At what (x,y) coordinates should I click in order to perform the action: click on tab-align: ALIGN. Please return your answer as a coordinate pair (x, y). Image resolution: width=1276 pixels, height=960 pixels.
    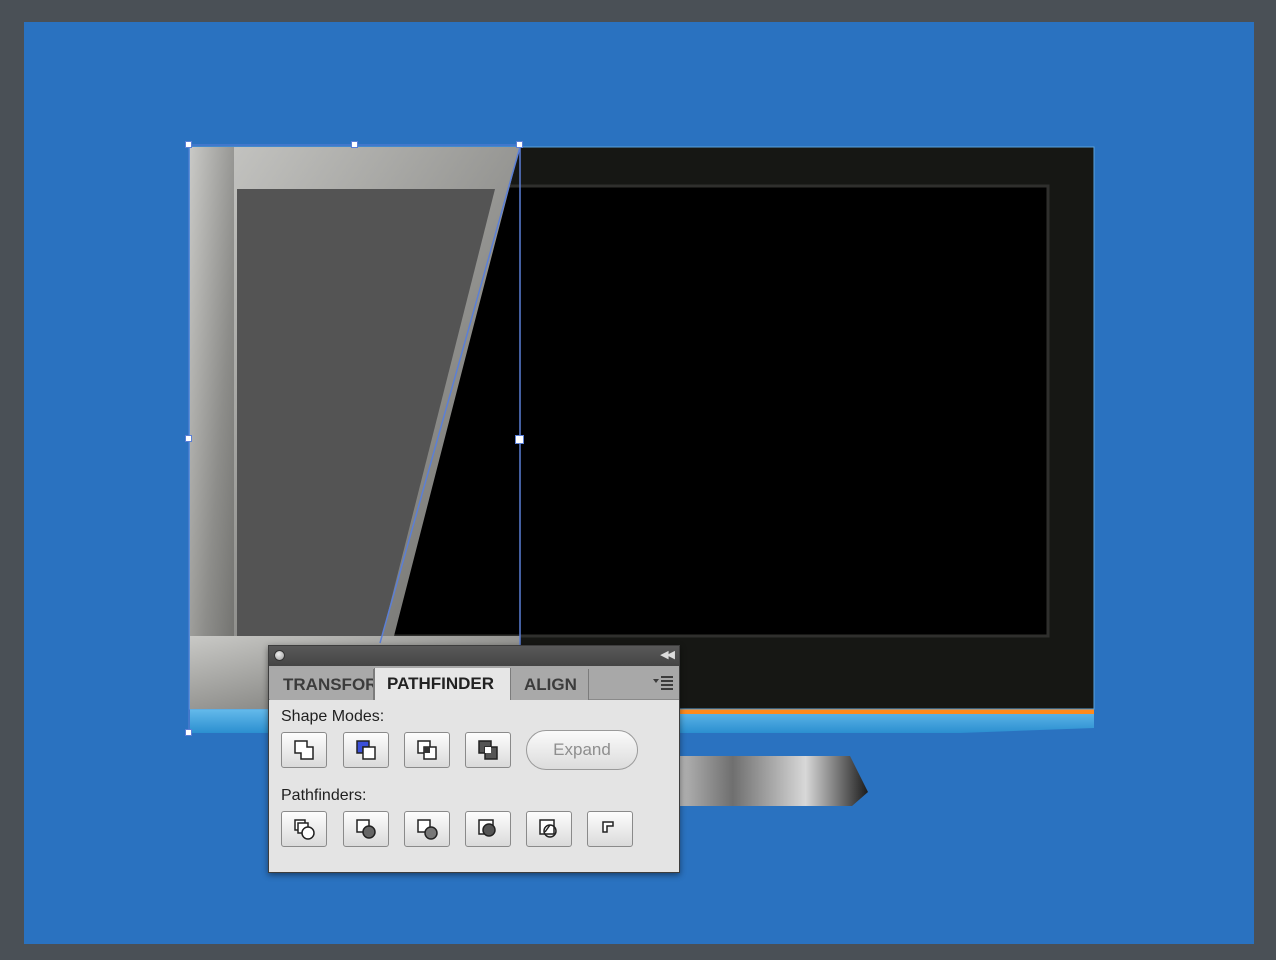
    Looking at the image, I should click on (550, 684).